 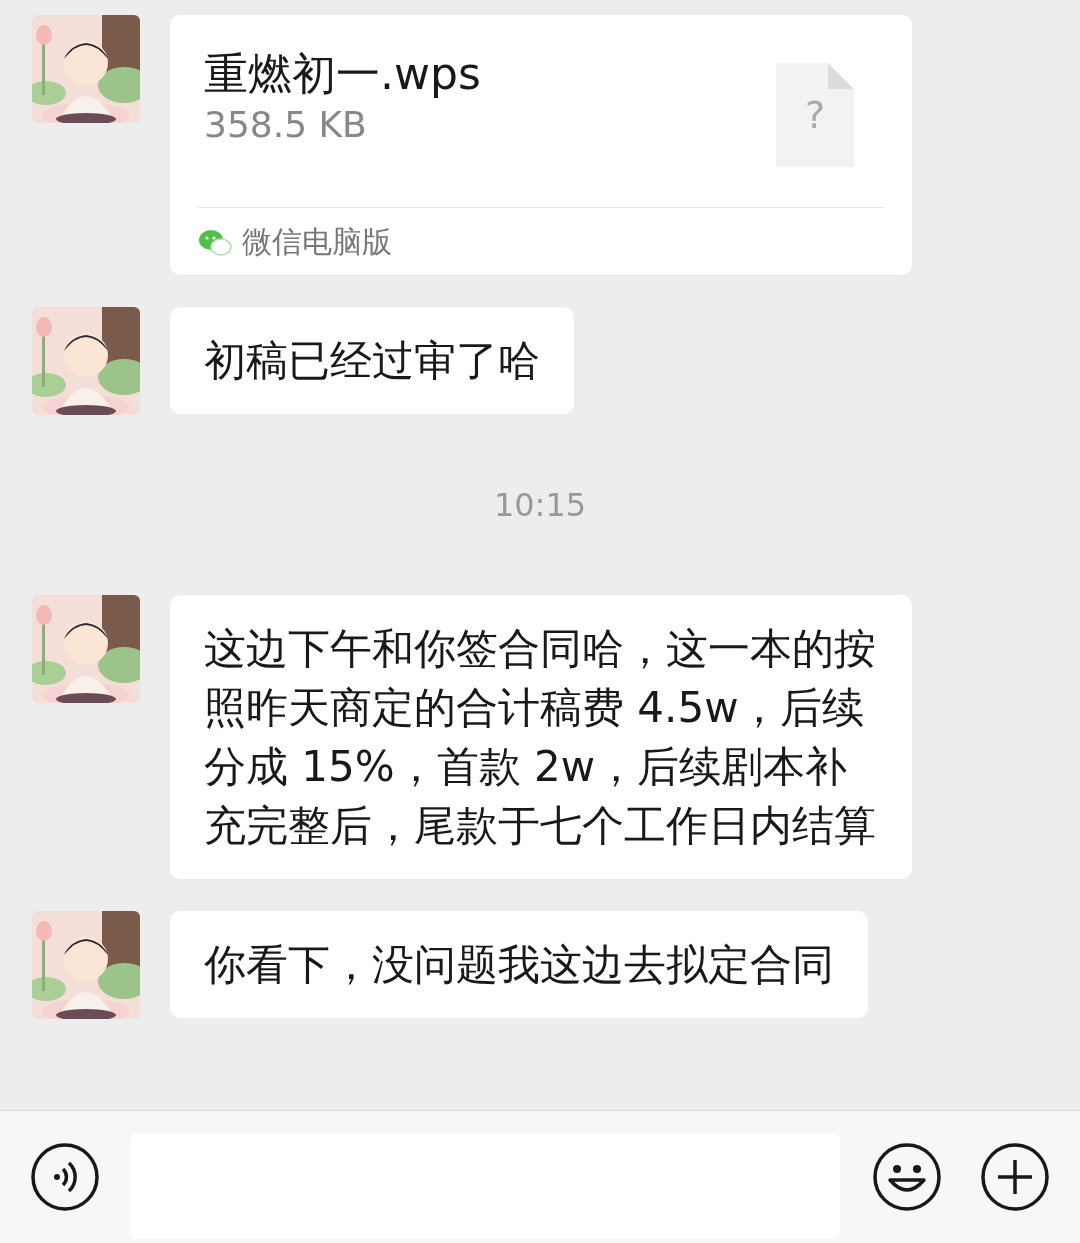 What do you see at coordinates (519, 964) in the screenshot?
I see `message-bubble: 你看下，没问题我这边去拟定合同` at bounding box center [519, 964].